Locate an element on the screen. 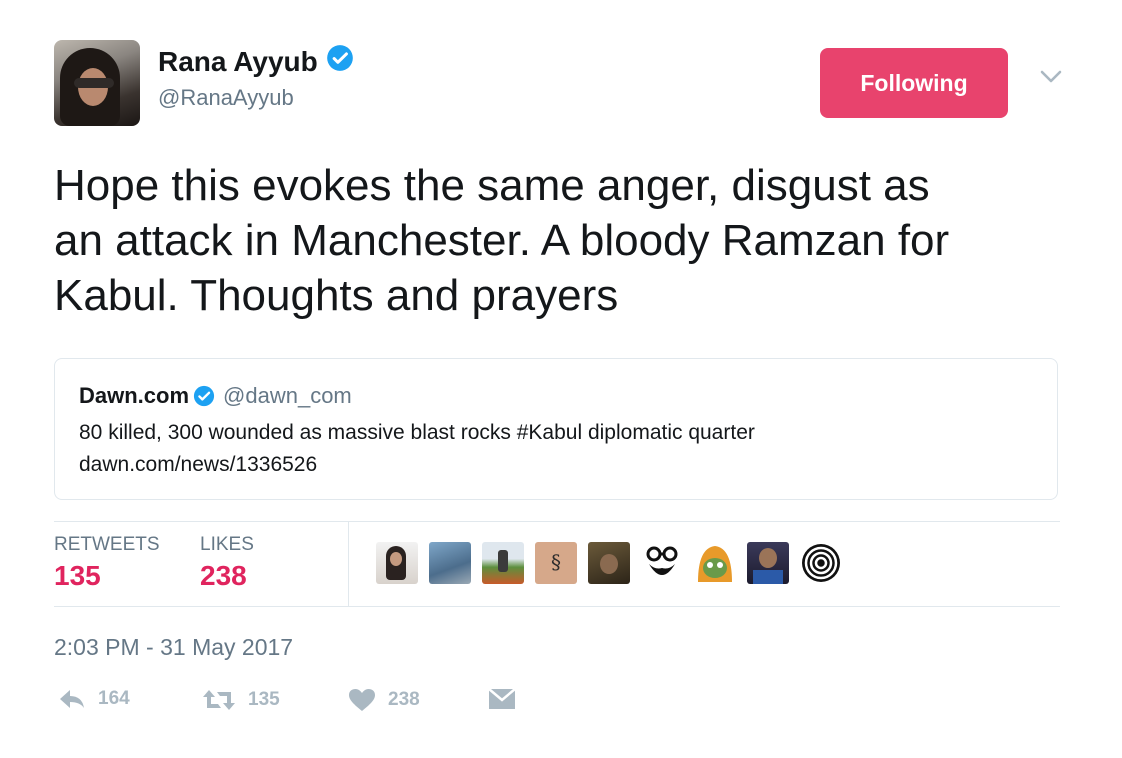 This screenshot has height=758, width=1122. author-avatar is located at coordinates (97, 83).